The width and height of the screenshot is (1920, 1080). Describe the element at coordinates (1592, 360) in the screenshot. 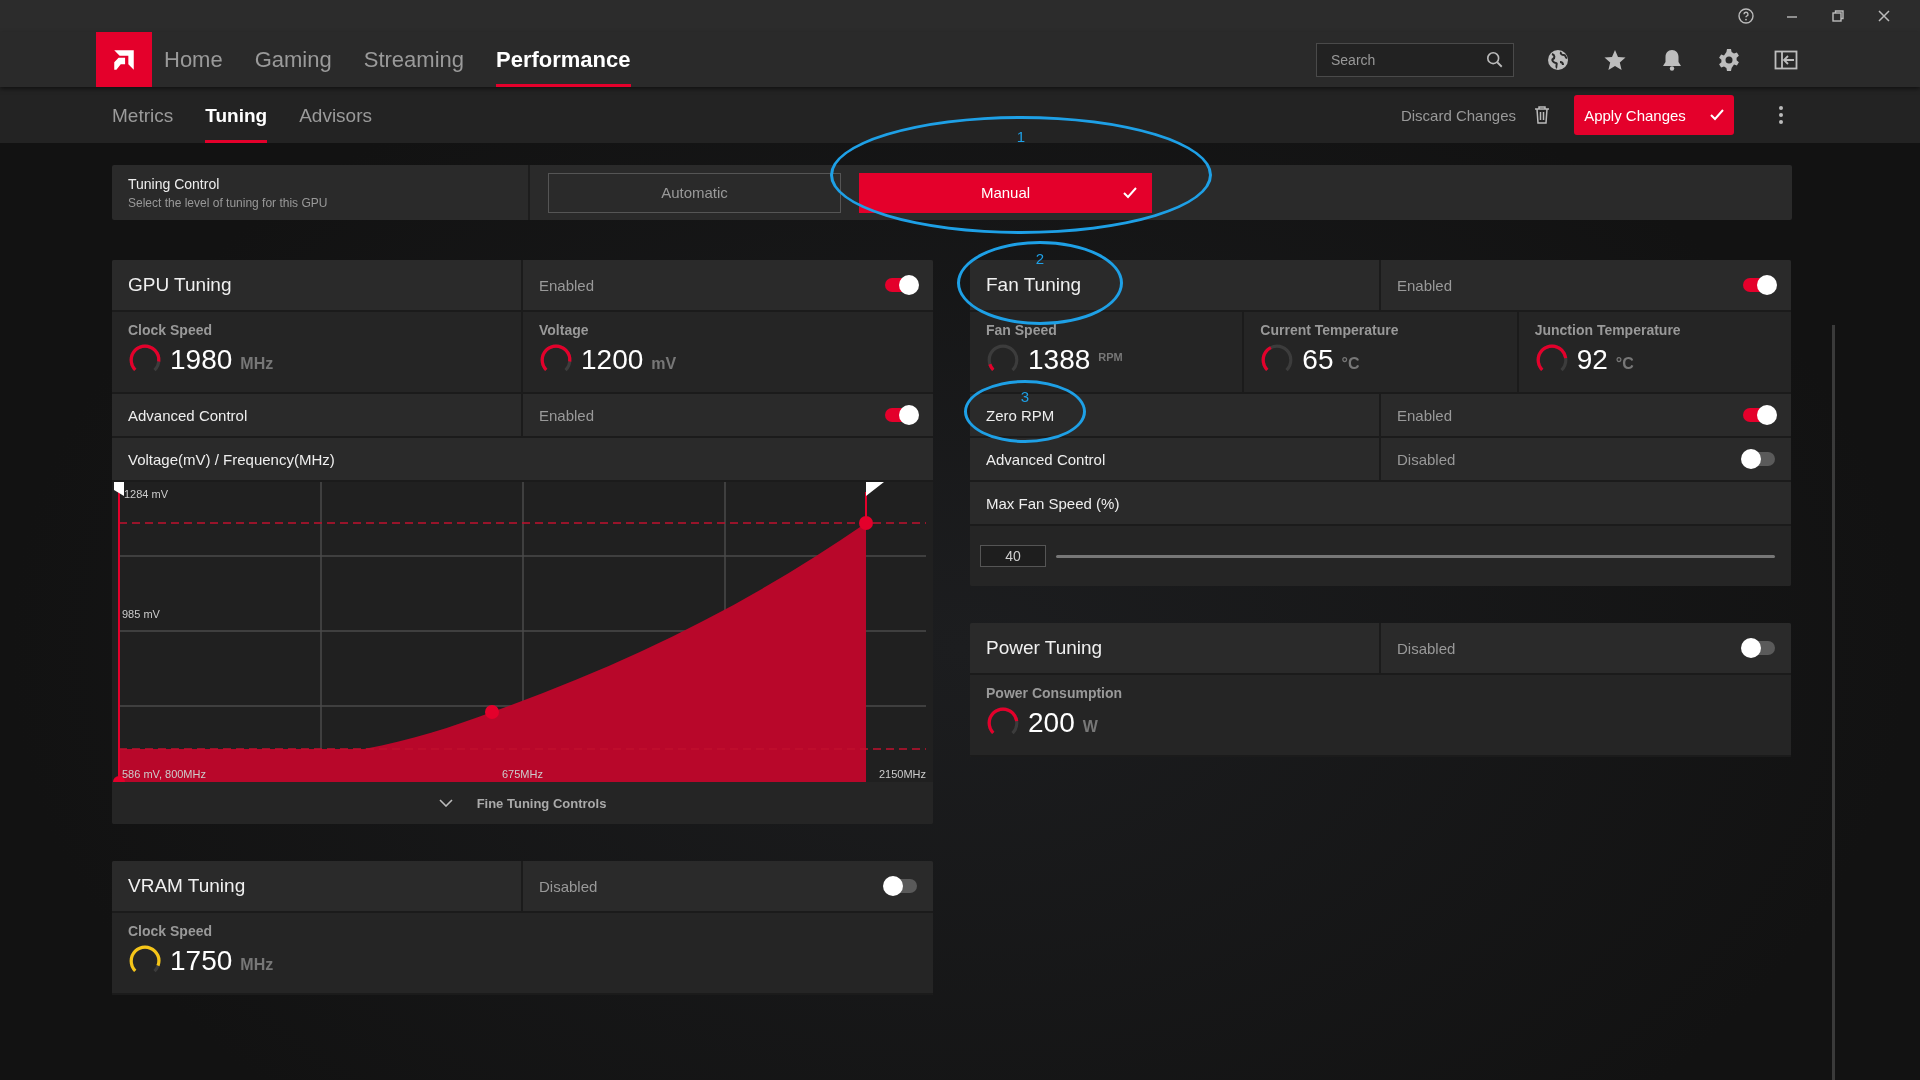

I see `metric-value: 92` at that location.